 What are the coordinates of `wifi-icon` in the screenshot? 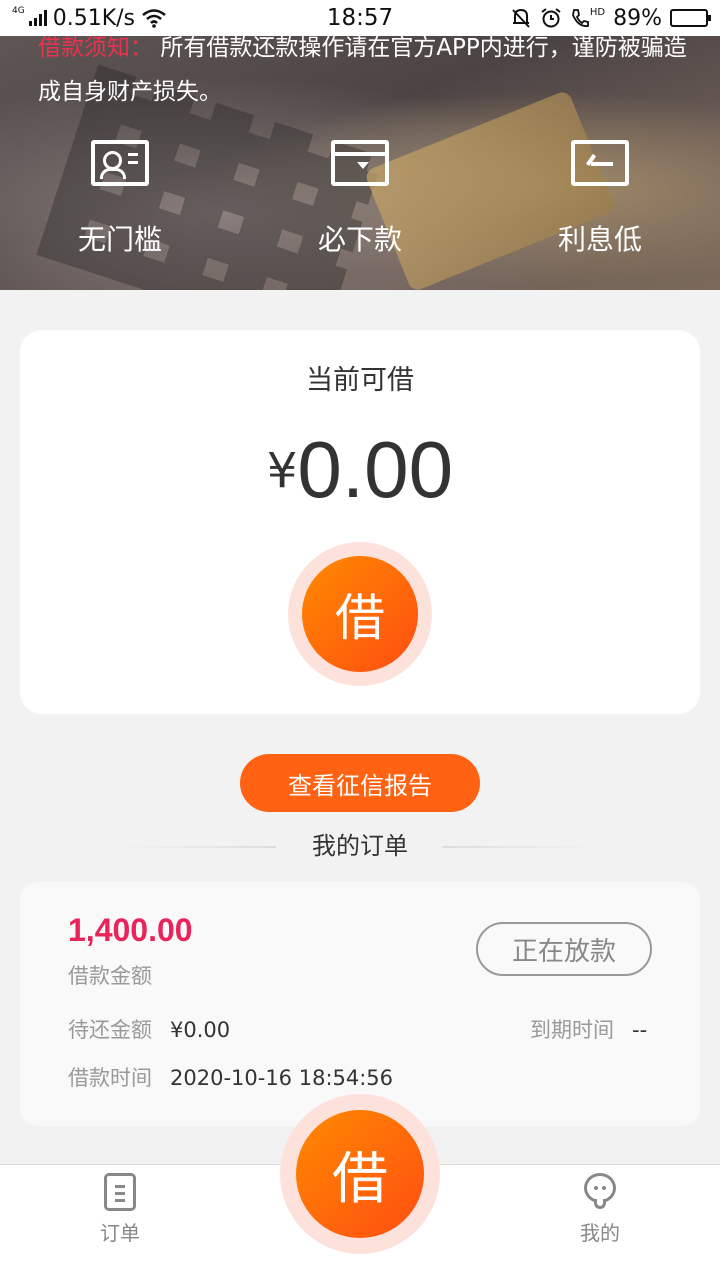 It's located at (154, 18).